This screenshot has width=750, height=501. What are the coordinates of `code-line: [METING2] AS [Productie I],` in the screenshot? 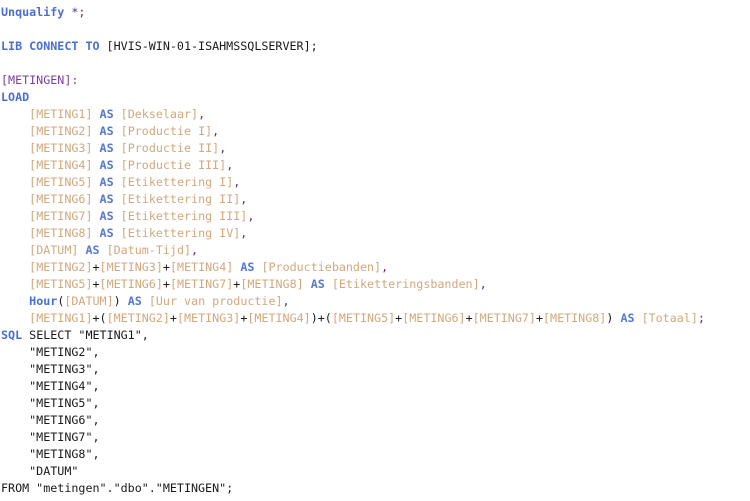 It's located at (375, 131).